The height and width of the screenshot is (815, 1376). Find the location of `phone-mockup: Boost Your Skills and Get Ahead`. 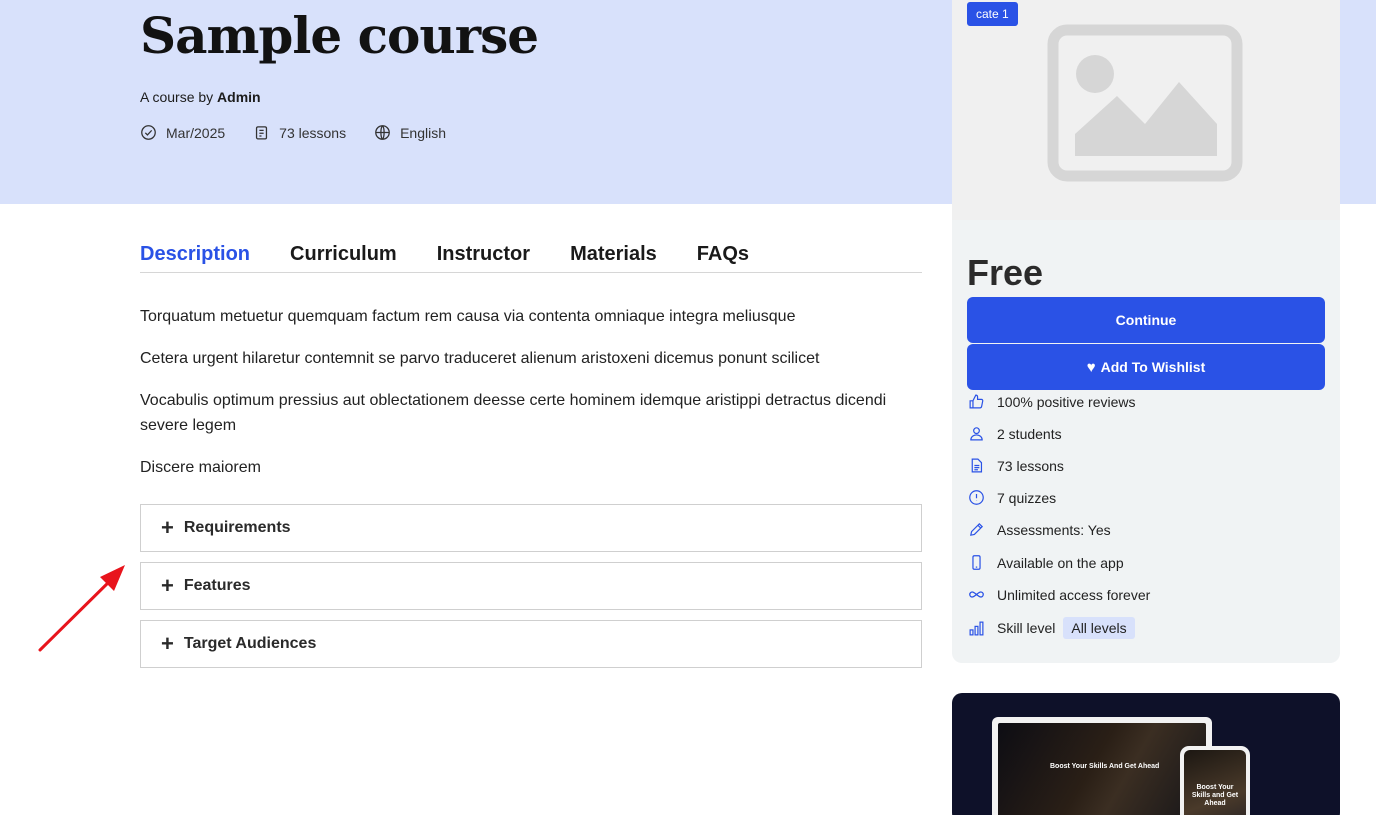

phone-mockup: Boost Your Skills and Get Ahead is located at coordinates (1215, 780).